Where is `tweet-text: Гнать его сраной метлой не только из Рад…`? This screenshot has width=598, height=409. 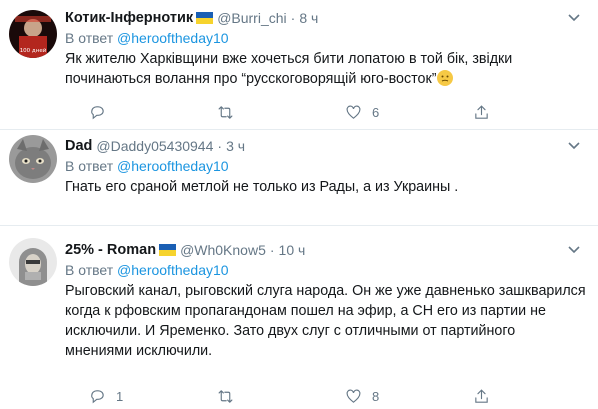
tweet-text: Гнать его сраной метлой не только из Рад… is located at coordinates (262, 187).